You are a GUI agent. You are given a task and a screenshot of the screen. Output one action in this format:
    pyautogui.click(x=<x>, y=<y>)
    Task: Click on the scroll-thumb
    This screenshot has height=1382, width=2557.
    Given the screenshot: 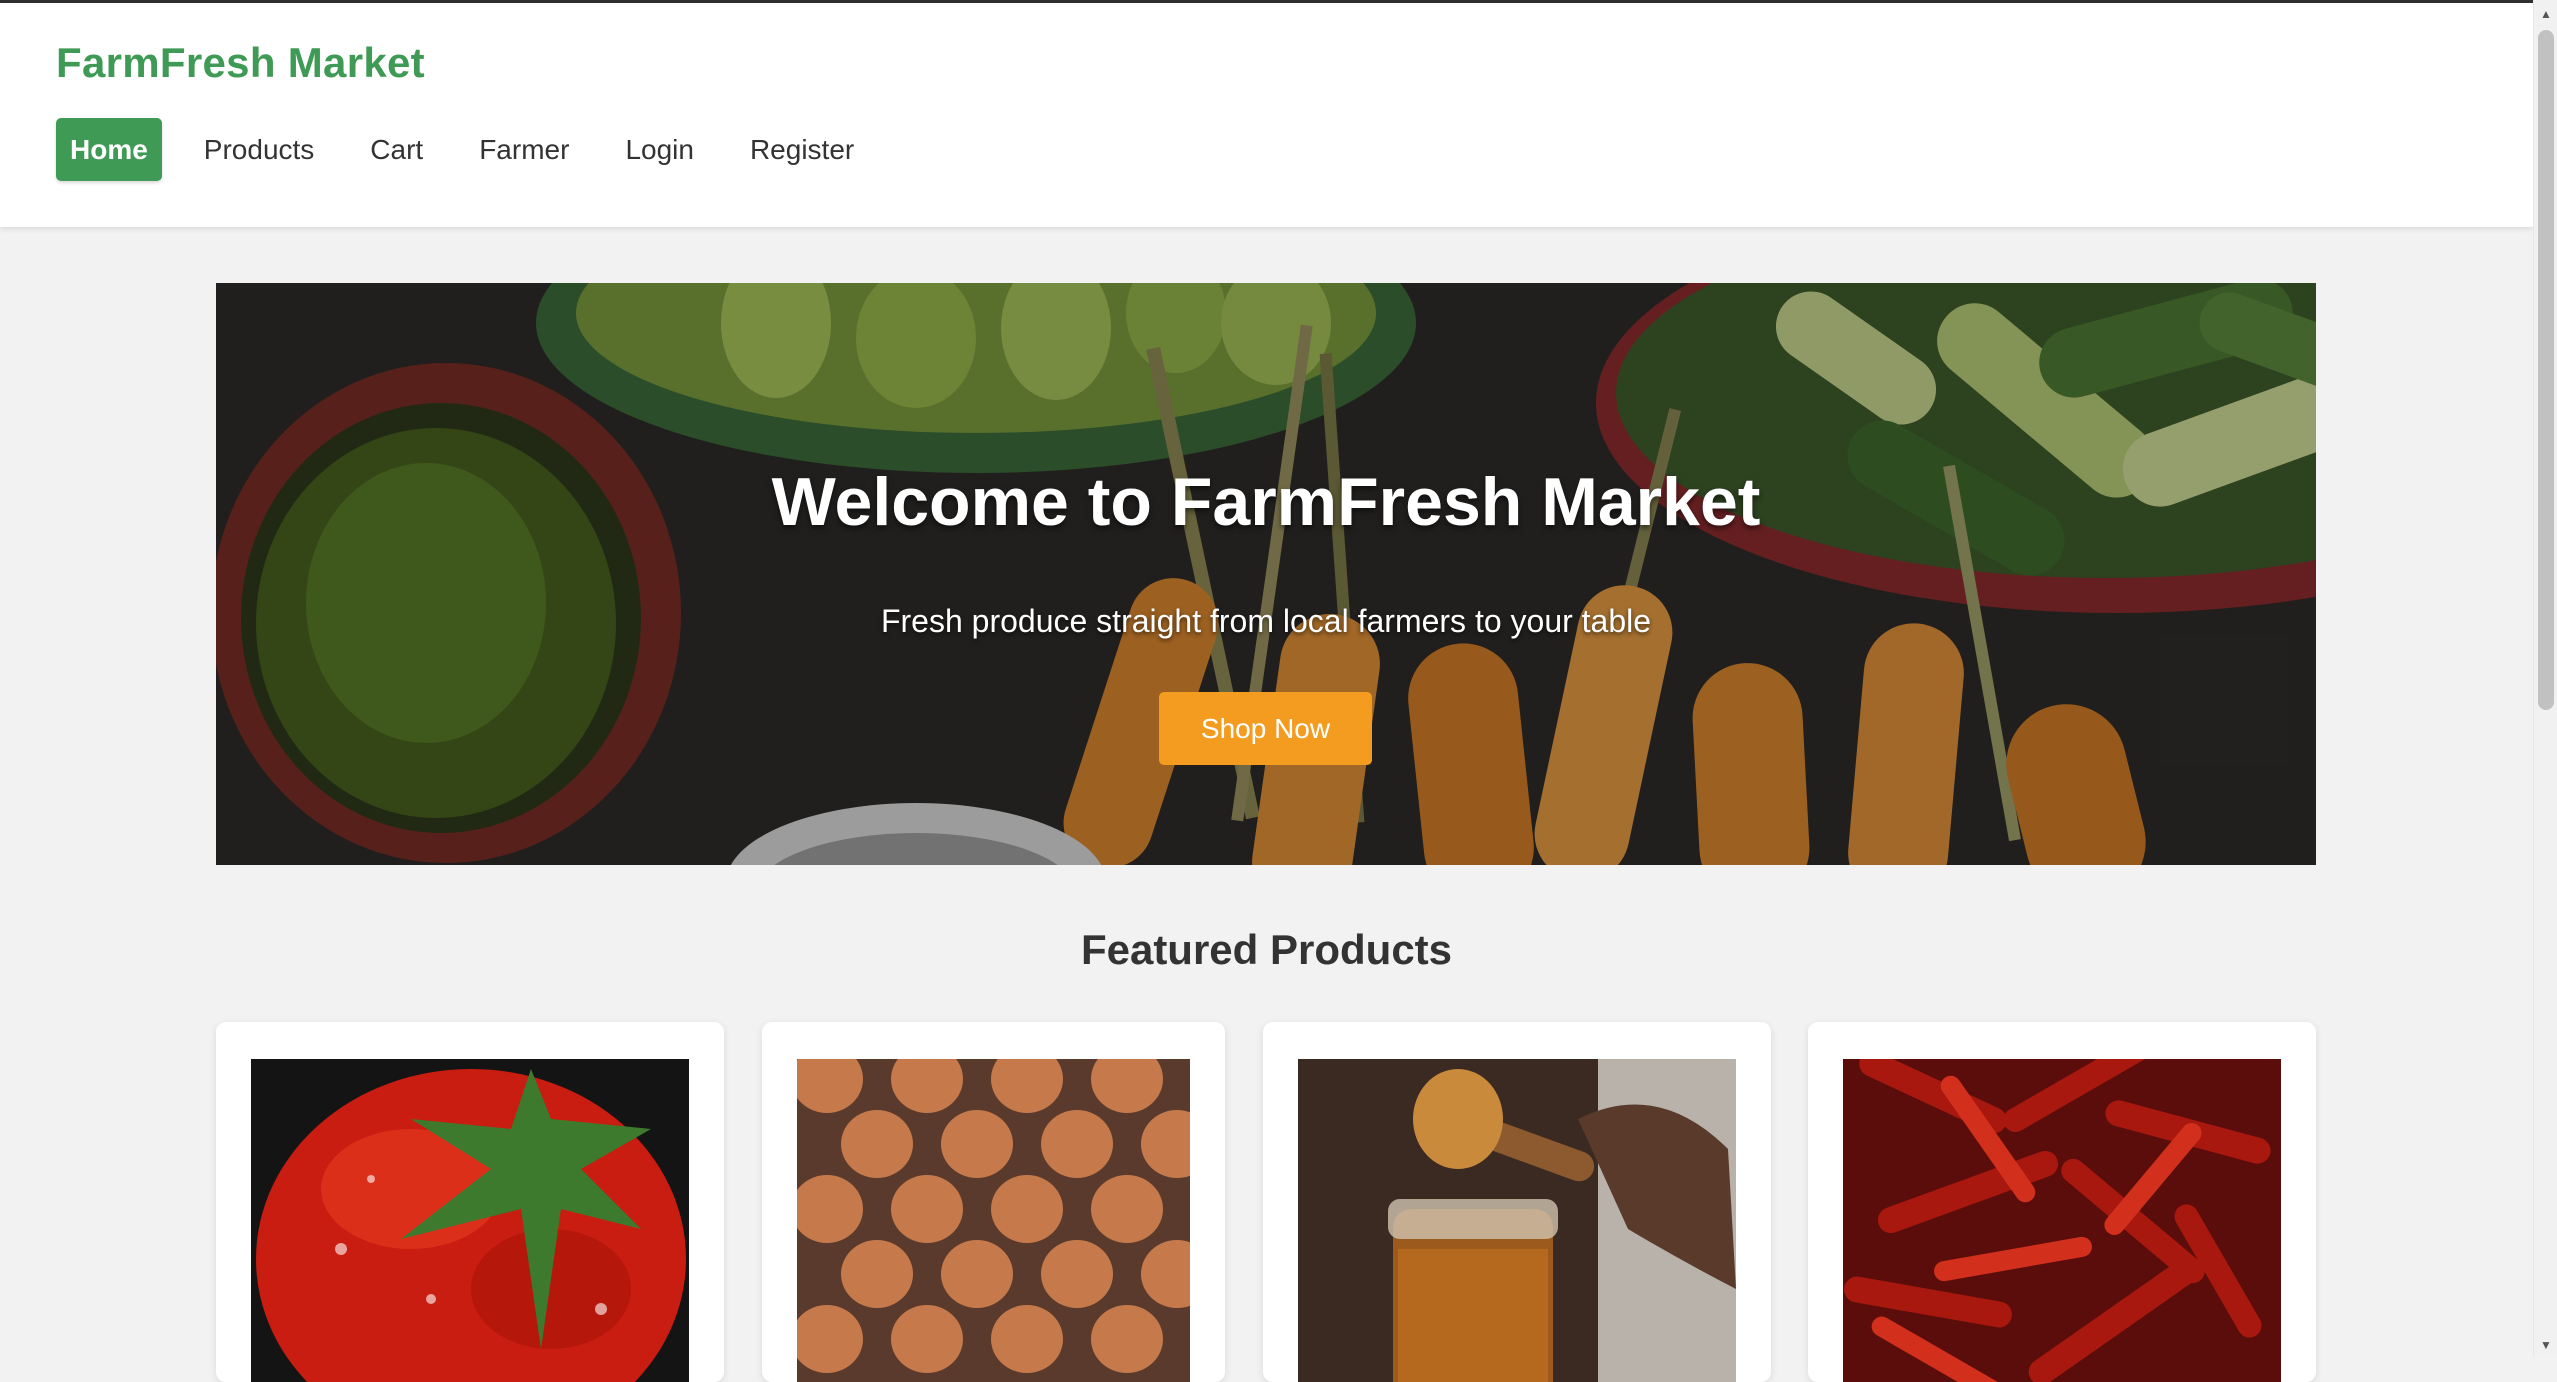 What is the action you would take?
    pyautogui.click(x=2546, y=370)
    